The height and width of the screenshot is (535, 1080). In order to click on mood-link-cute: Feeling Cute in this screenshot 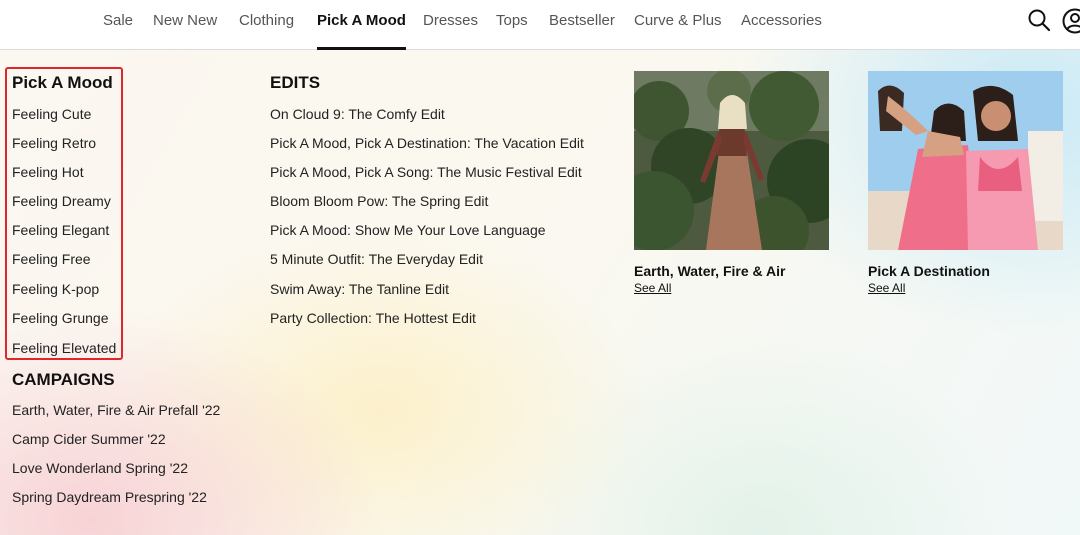, I will do `click(51, 114)`.